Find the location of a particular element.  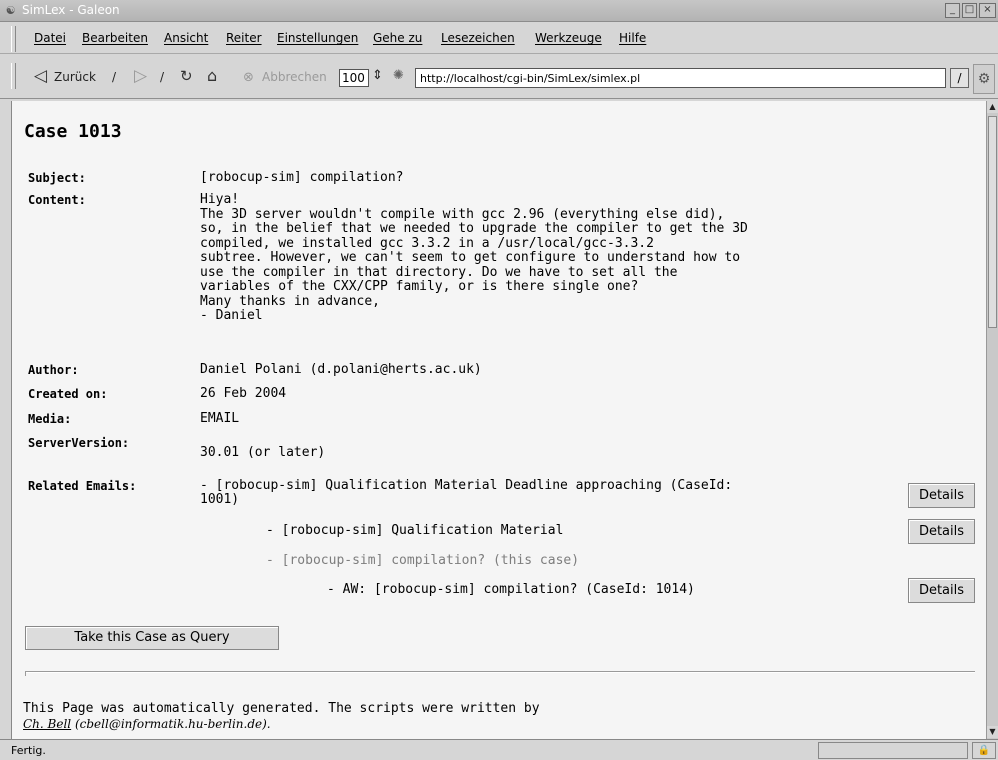

minimize-icon: _ is located at coordinates (952, 10).